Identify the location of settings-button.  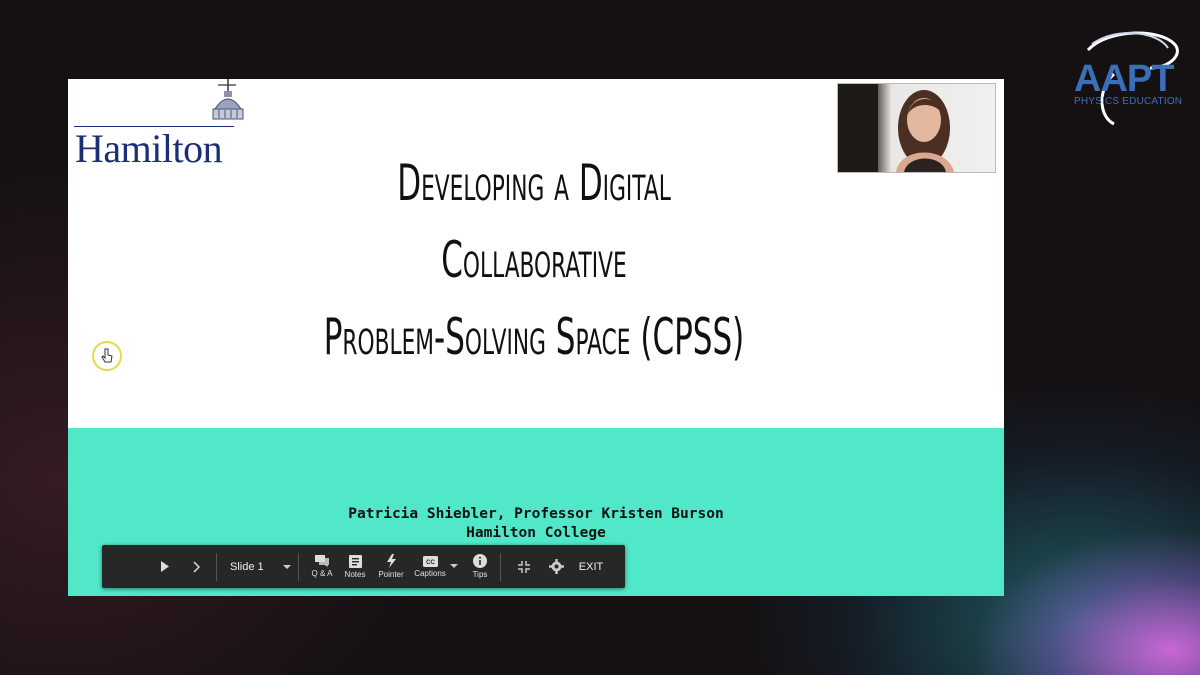
(556, 566).